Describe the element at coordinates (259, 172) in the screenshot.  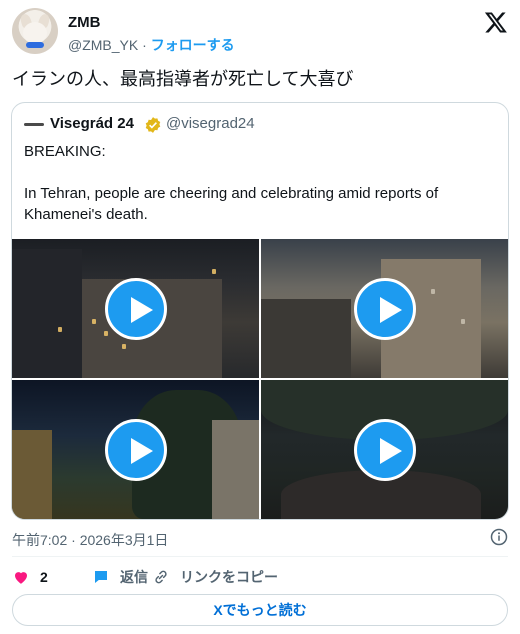
I see `quoted-text-line` at that location.